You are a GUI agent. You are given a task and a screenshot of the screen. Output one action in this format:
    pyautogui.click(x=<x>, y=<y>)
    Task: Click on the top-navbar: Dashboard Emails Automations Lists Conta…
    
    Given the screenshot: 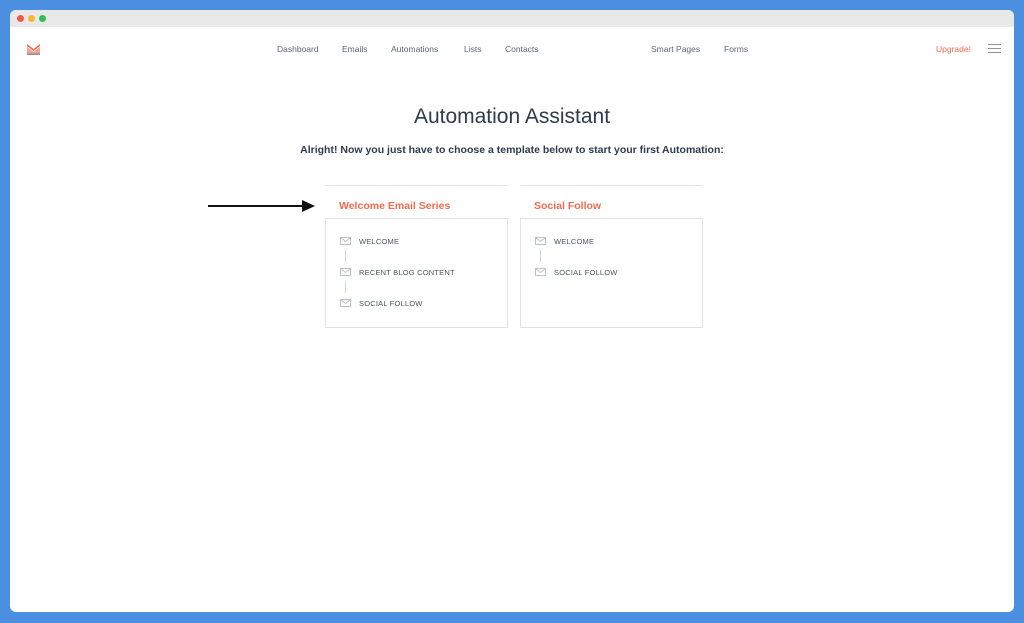 What is the action you would take?
    pyautogui.click(x=512, y=49)
    